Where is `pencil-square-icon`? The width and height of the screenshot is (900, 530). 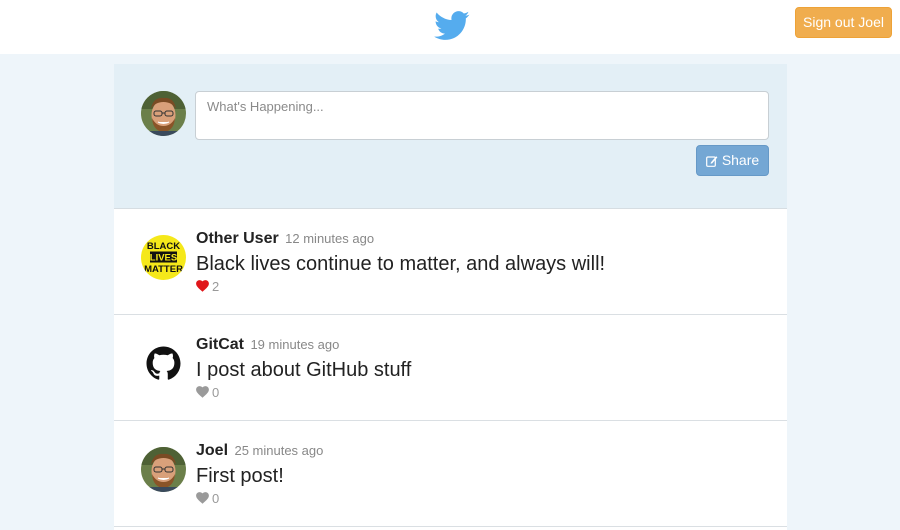
pencil-square-icon is located at coordinates (711, 161).